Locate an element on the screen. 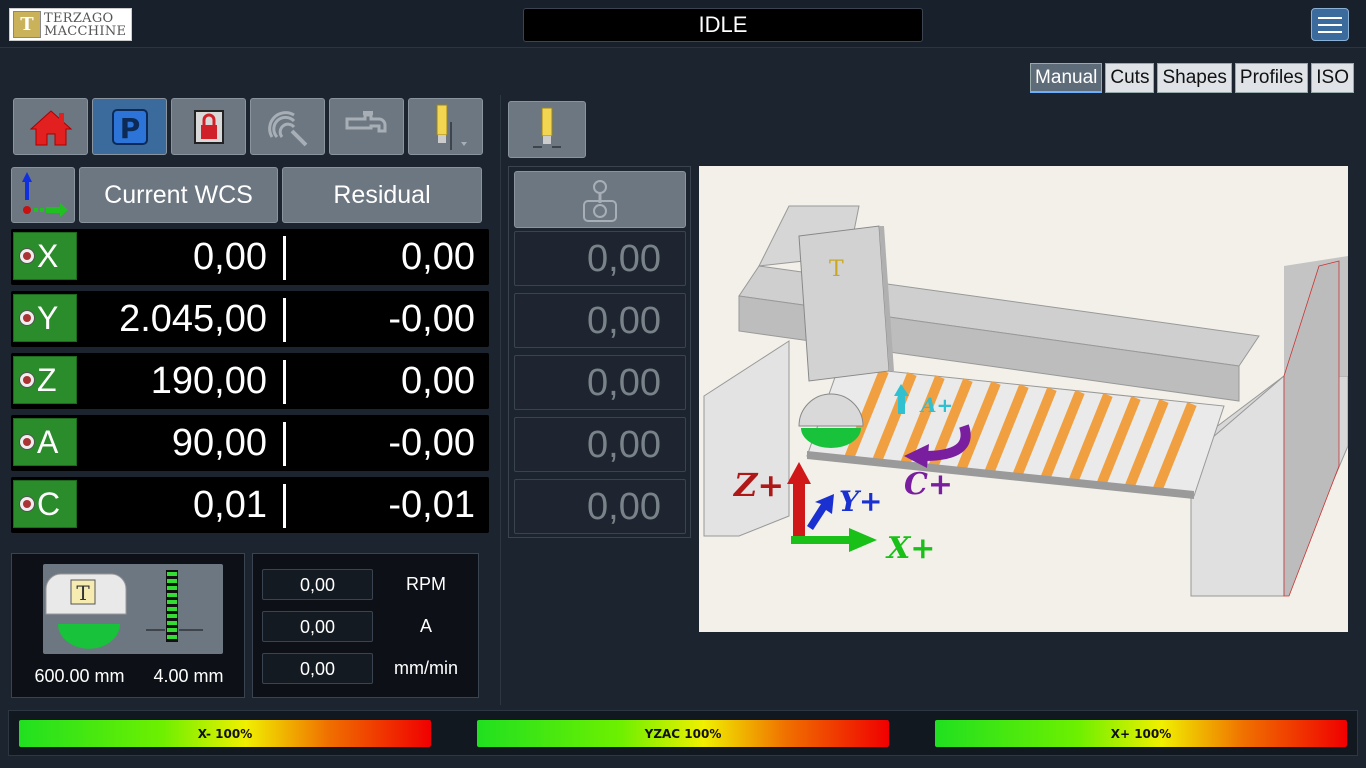 The width and height of the screenshot is (1366, 768). tab-iso: ISO is located at coordinates (1332, 78).